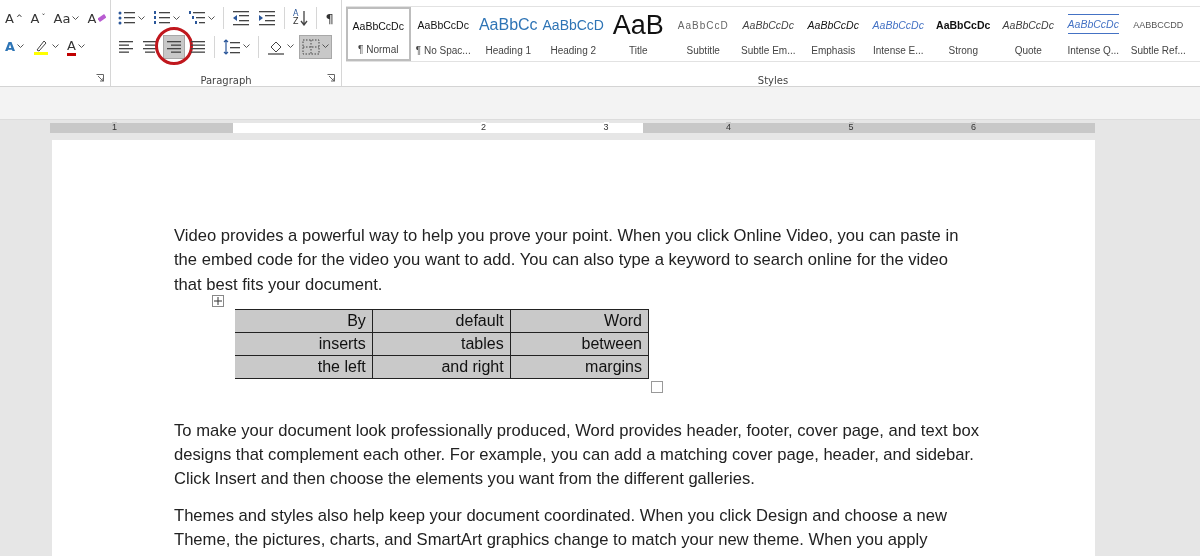  What do you see at coordinates (508, 34) in the screenshot?
I see `style-gallery-item: AaBbCc Heading 1` at bounding box center [508, 34].